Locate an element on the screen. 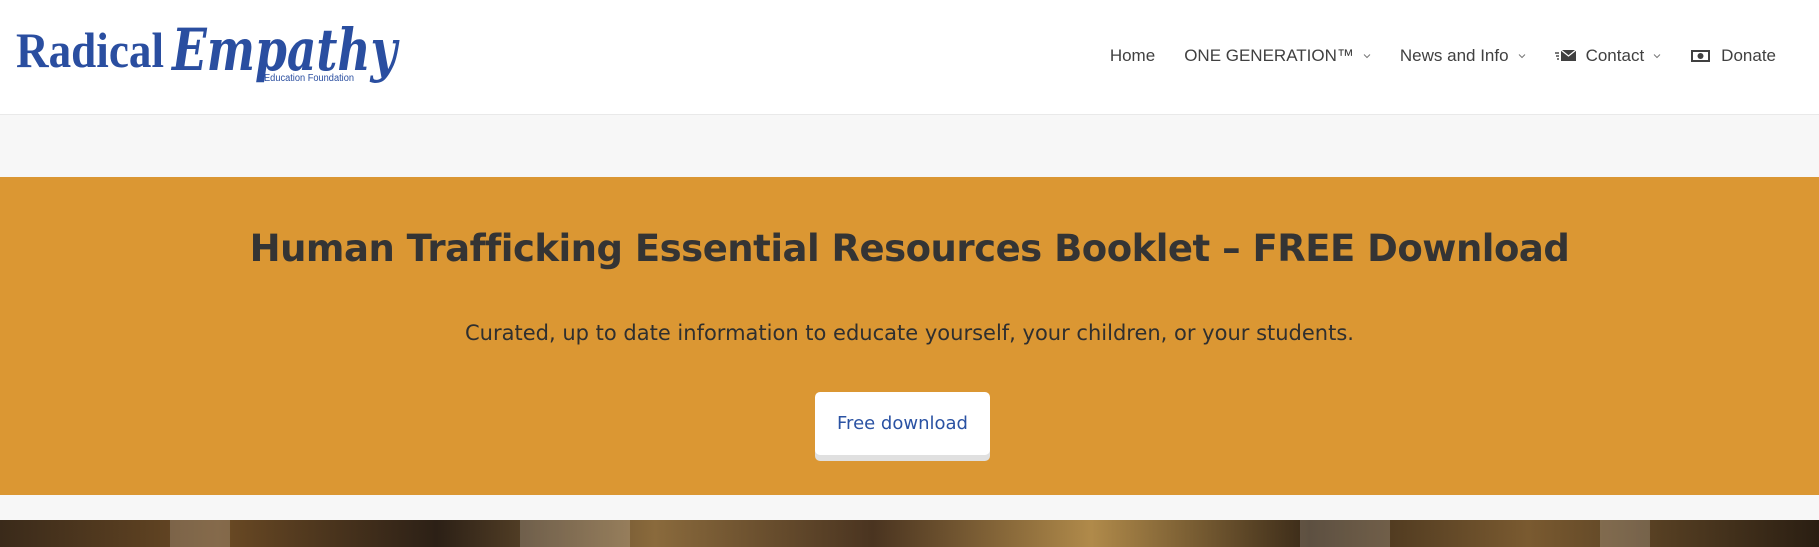 The height and width of the screenshot is (547, 1819). nav-item-donate: Donate is located at coordinates (1733, 56).